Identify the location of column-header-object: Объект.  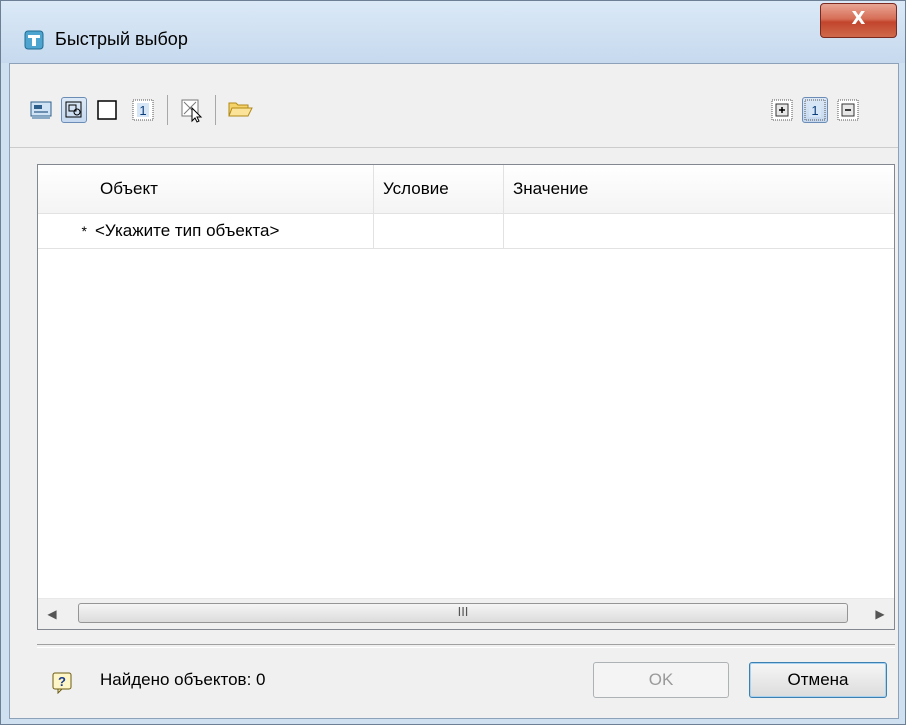
(232, 189).